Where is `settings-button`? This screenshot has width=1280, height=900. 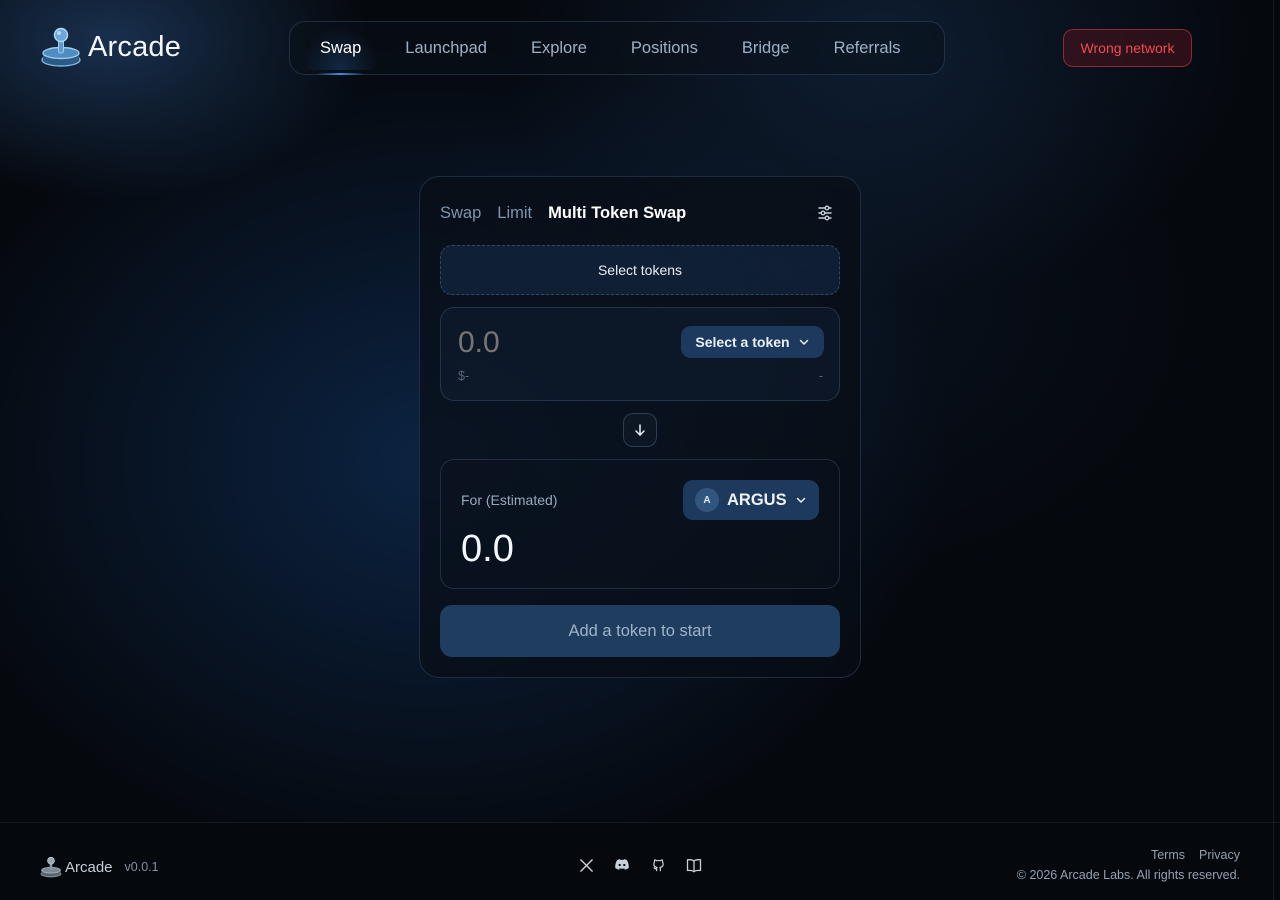
settings-button is located at coordinates (825, 213).